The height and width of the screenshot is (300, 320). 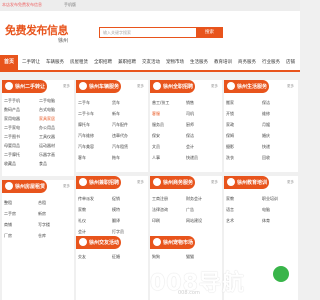 I want to click on category-link: 办公用品, so click(x=47, y=128).